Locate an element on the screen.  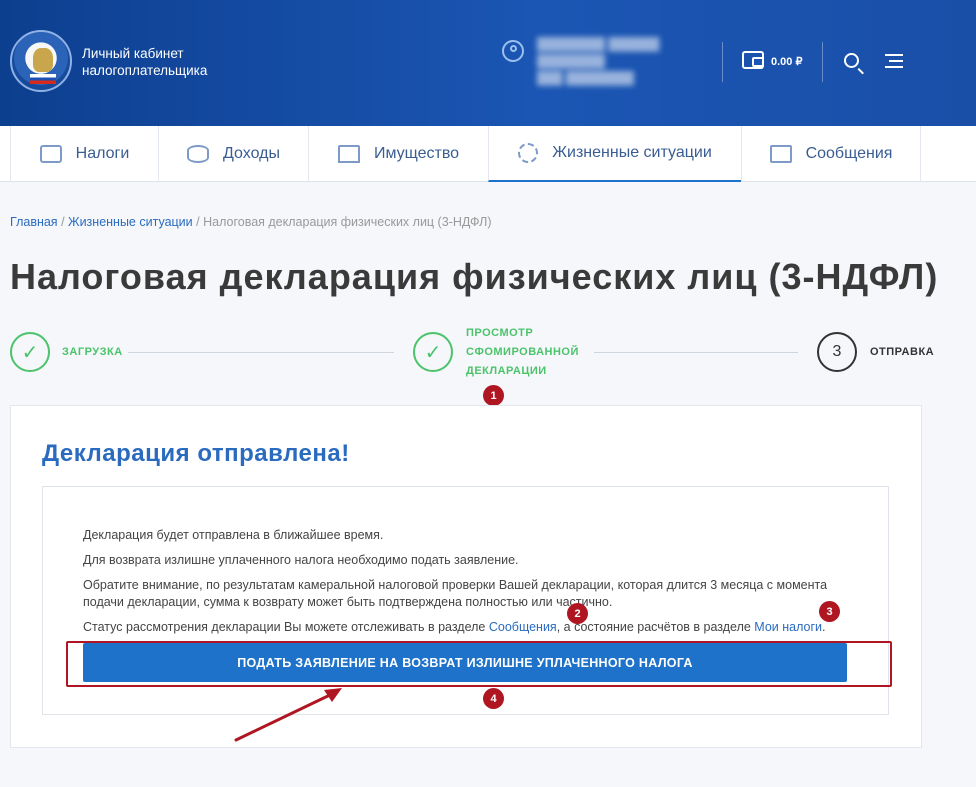
nav-item-property: Имущество is located at coordinates (398, 154).